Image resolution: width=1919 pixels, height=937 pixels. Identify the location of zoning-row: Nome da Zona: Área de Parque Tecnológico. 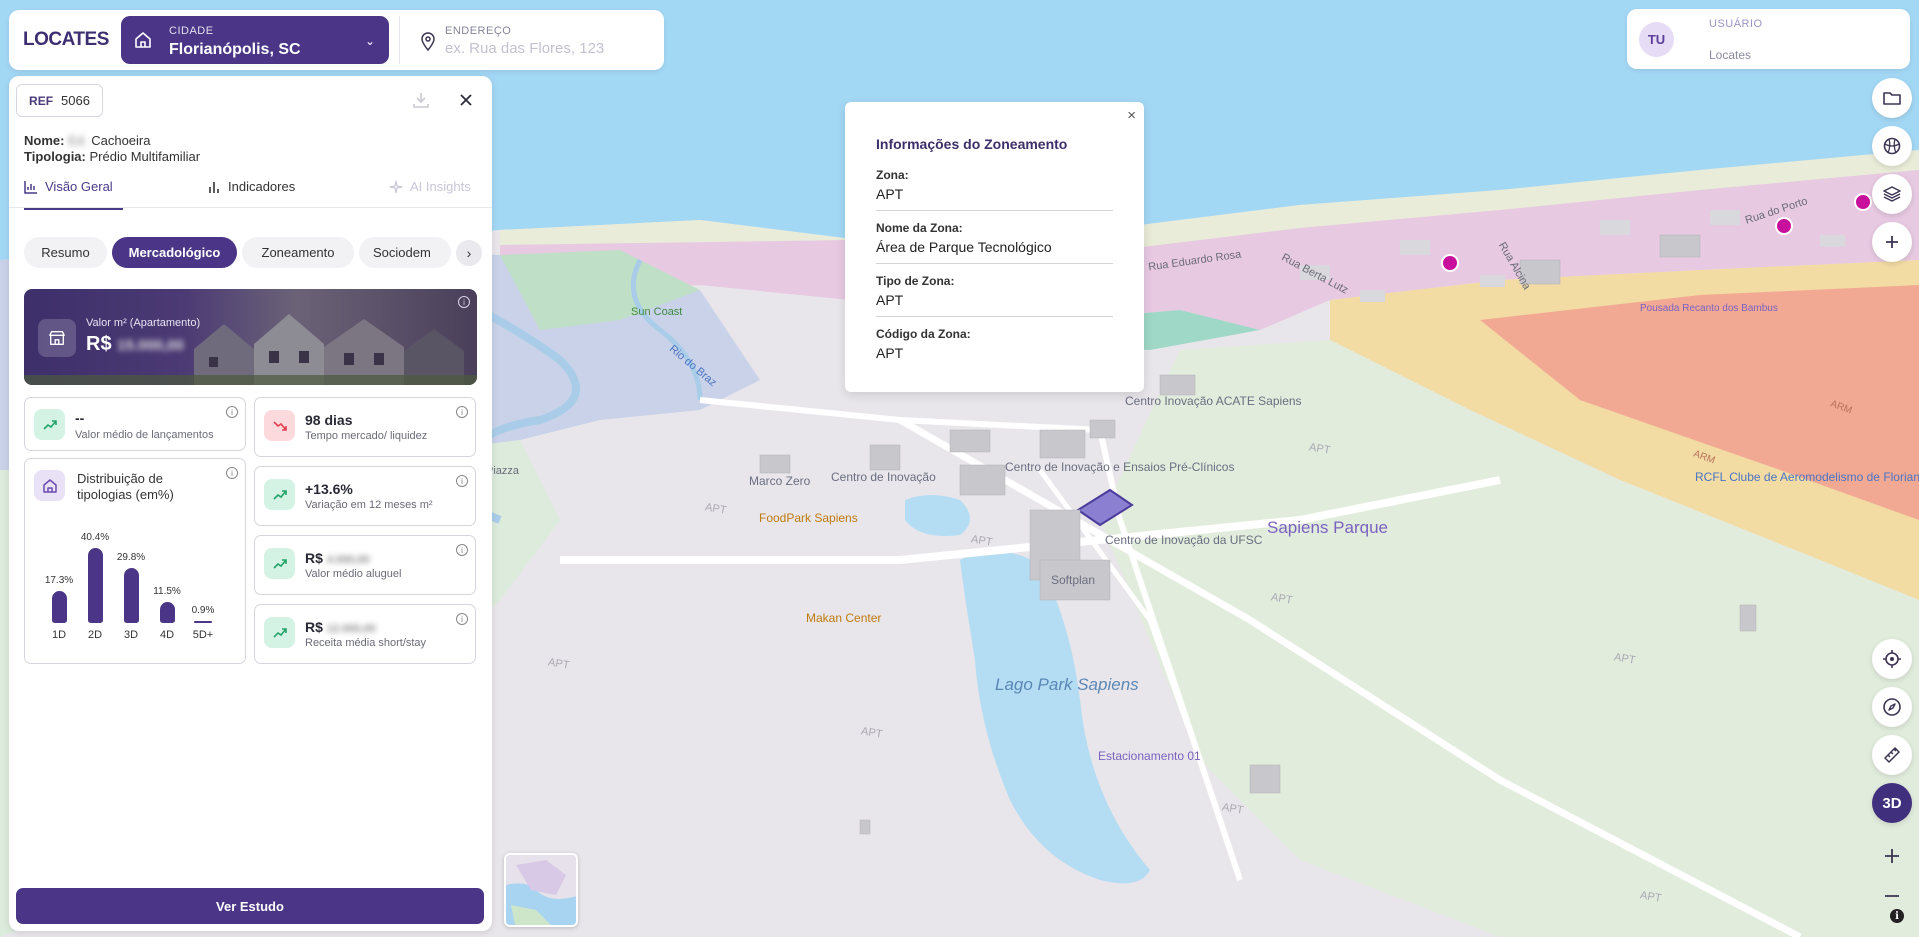
(994, 242).